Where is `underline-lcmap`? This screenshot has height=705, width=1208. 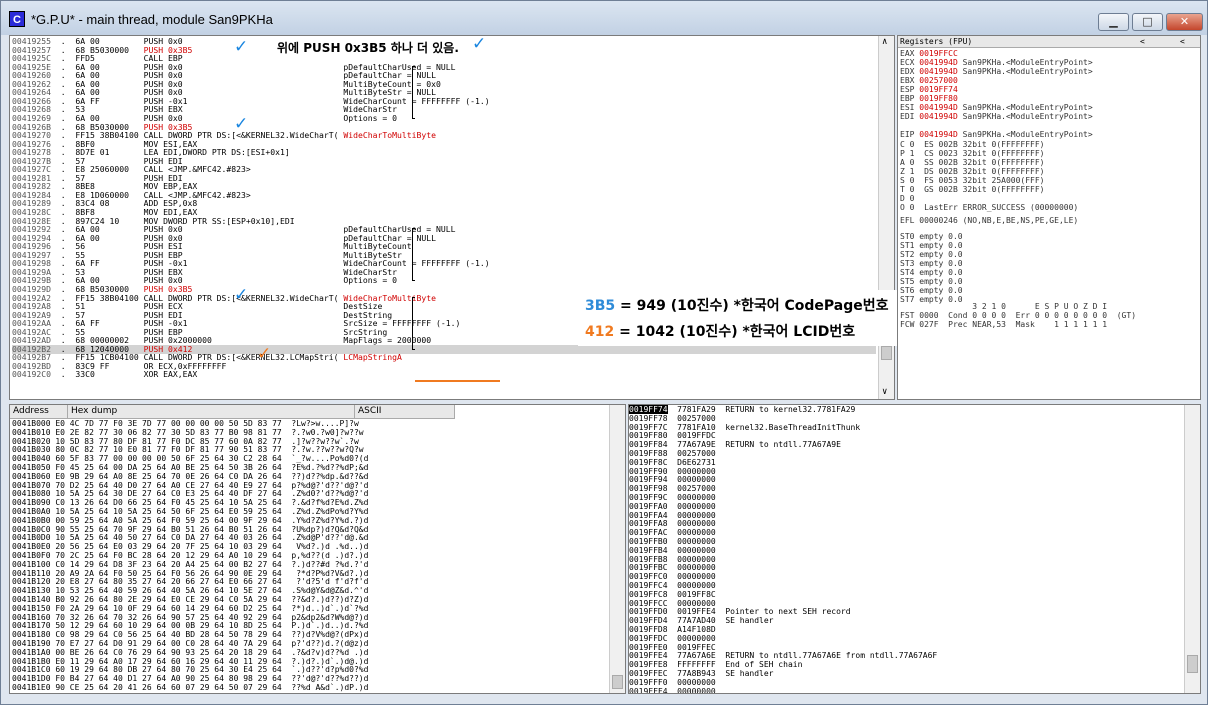
underline-lcmap is located at coordinates (457, 381).